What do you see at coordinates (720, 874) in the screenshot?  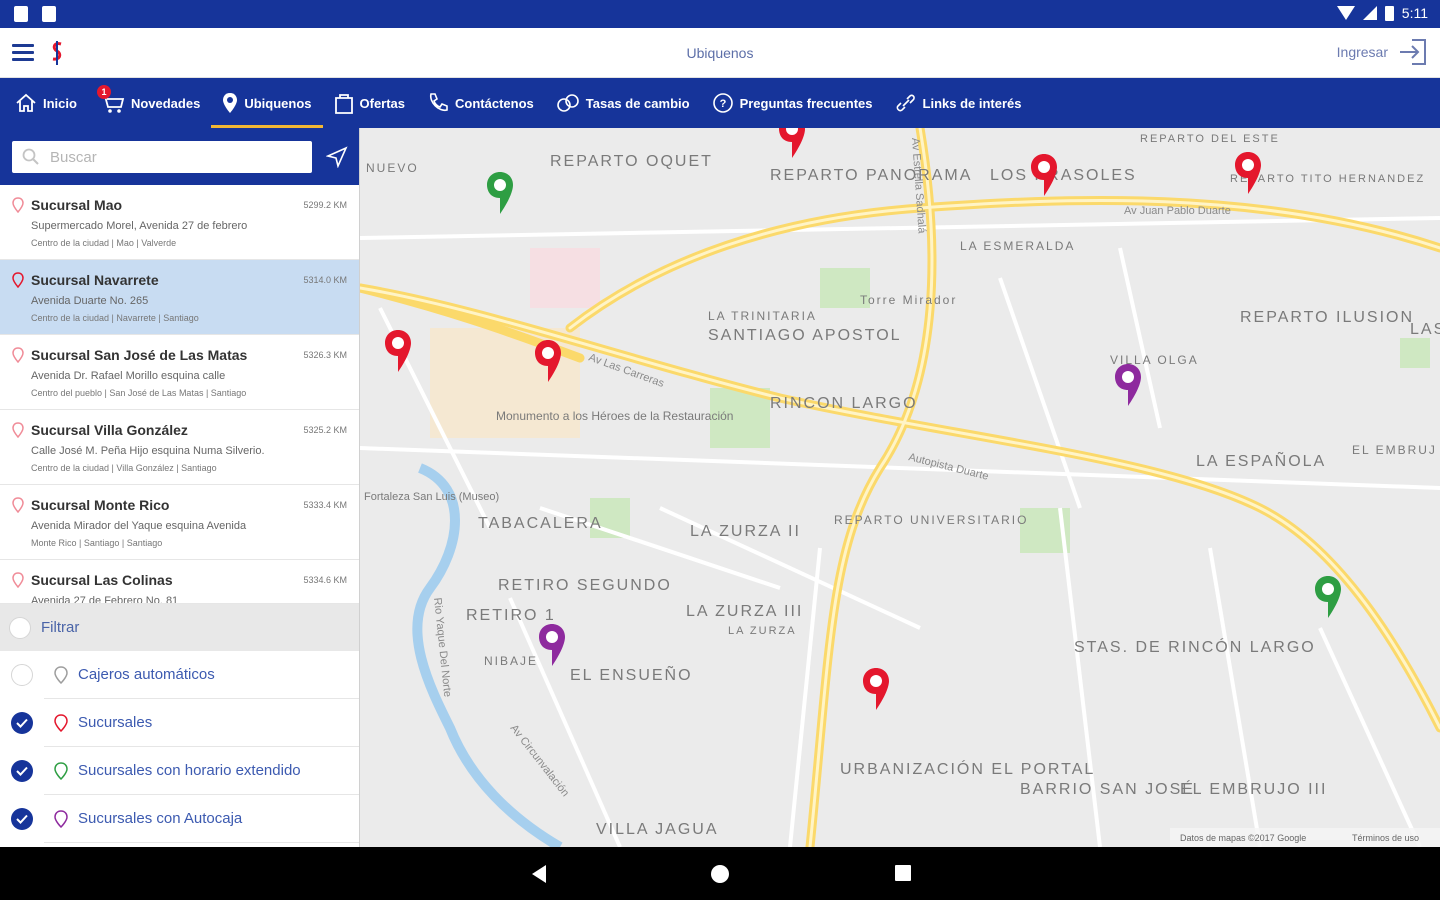 I see `home-circle-icon` at bounding box center [720, 874].